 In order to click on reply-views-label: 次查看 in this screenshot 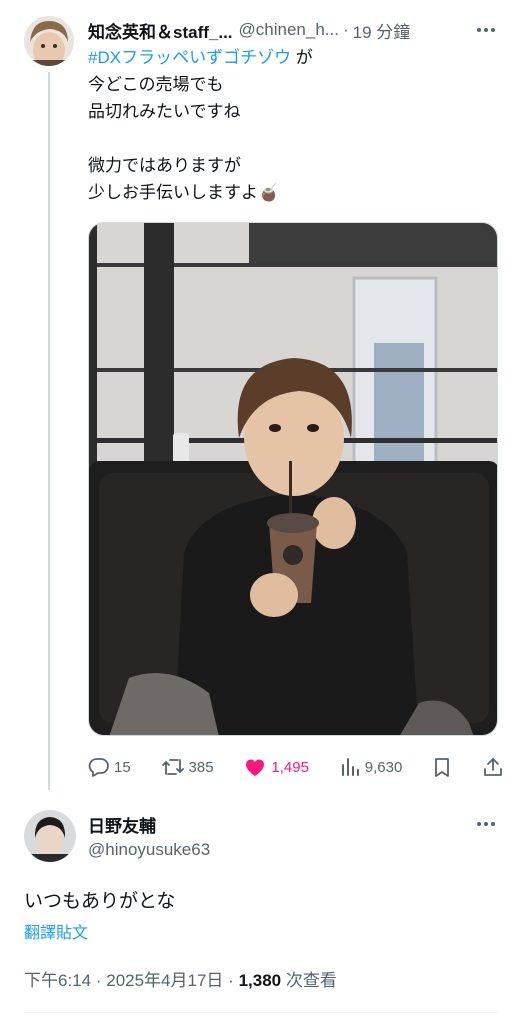, I will do `click(311, 980)`.